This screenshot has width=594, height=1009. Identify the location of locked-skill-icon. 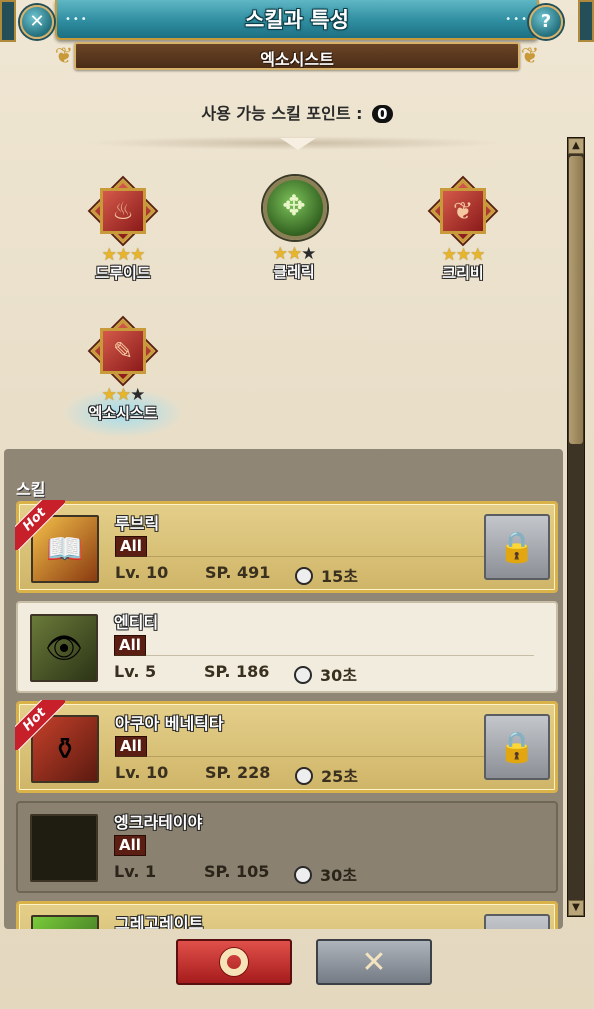
(64, 848).